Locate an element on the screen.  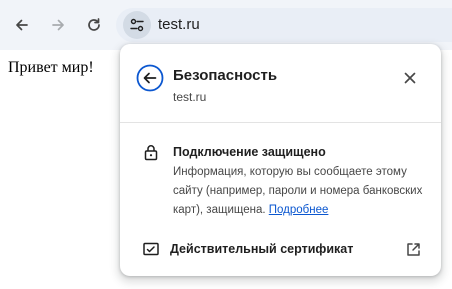
popup-subtitle: test.ru is located at coordinates (190, 97).